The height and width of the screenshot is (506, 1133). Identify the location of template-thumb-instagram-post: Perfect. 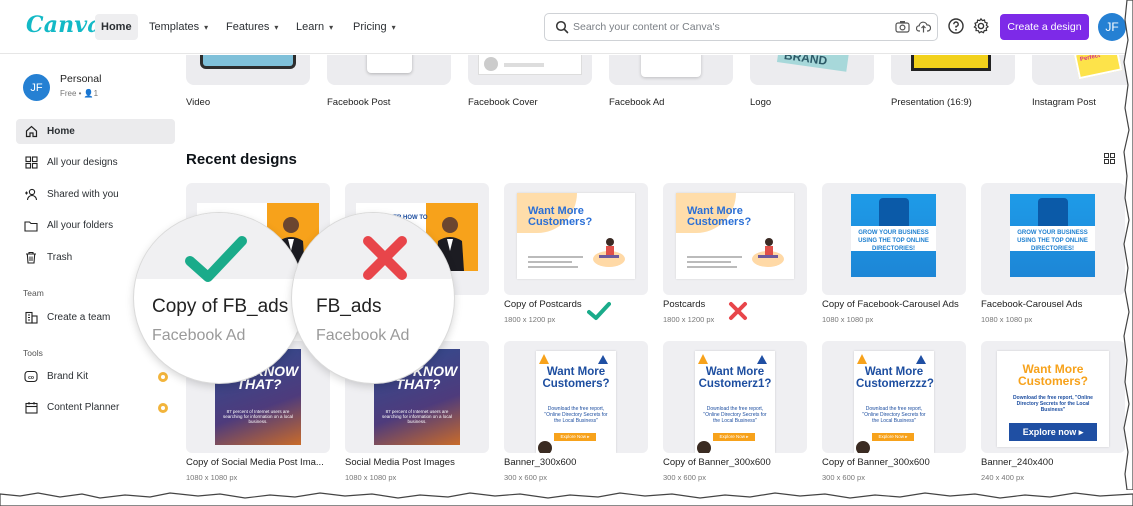
(1082, 70).